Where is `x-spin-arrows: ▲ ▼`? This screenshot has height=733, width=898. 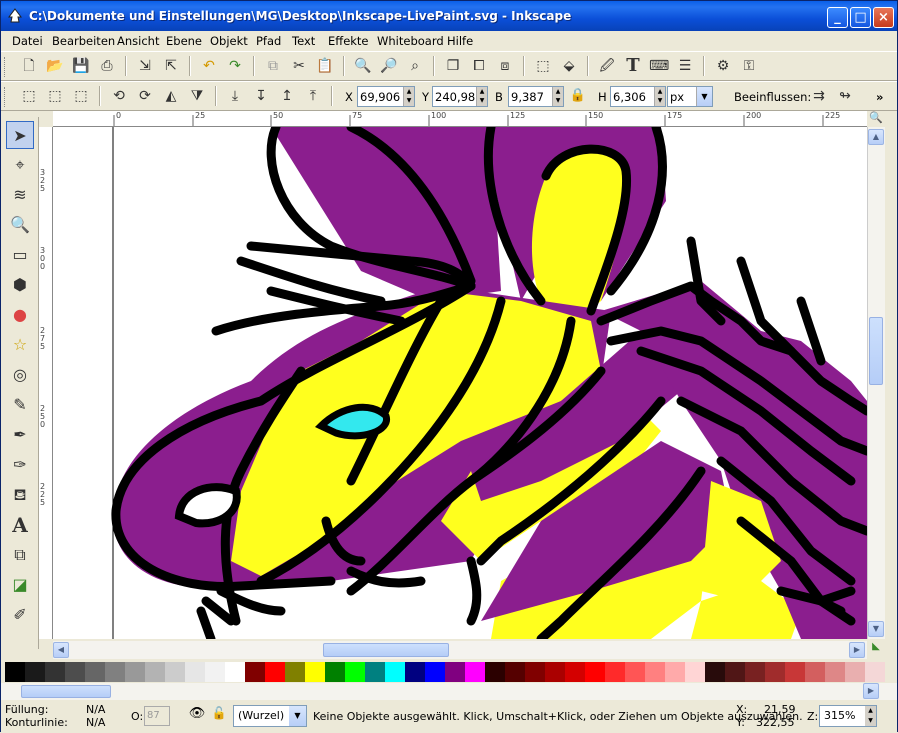 x-spin-arrows: ▲ ▼ is located at coordinates (408, 96).